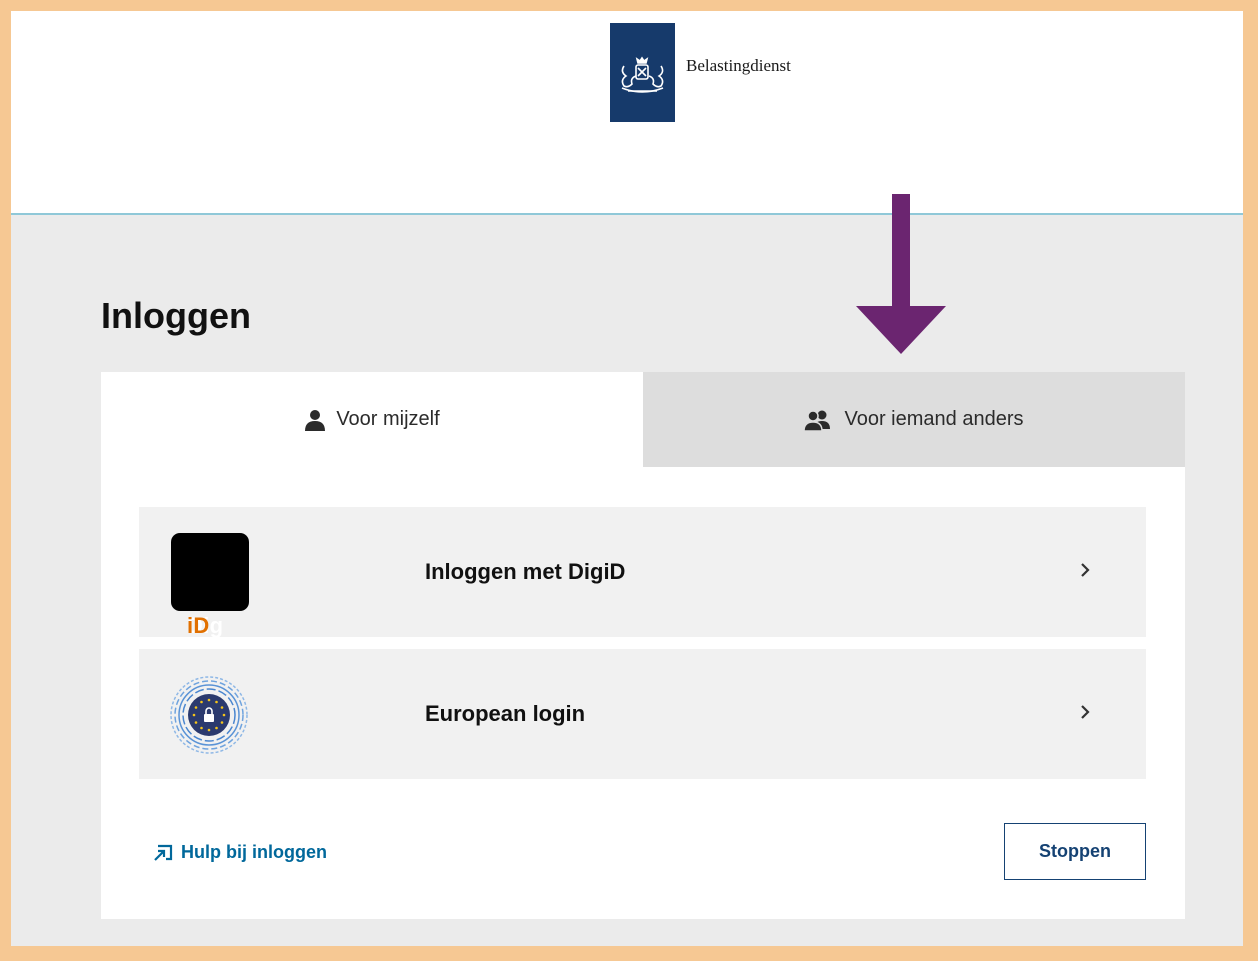 This screenshot has height=961, width=1258. What do you see at coordinates (210, 585) in the screenshot?
I see `digid-logo: Dig iD` at bounding box center [210, 585].